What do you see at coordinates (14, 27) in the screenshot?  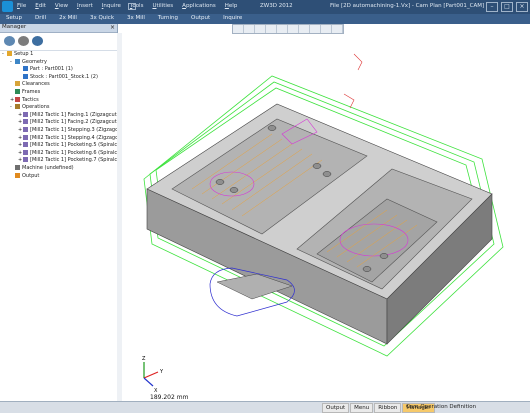 I see `panel-title: Manager` at bounding box center [14, 27].